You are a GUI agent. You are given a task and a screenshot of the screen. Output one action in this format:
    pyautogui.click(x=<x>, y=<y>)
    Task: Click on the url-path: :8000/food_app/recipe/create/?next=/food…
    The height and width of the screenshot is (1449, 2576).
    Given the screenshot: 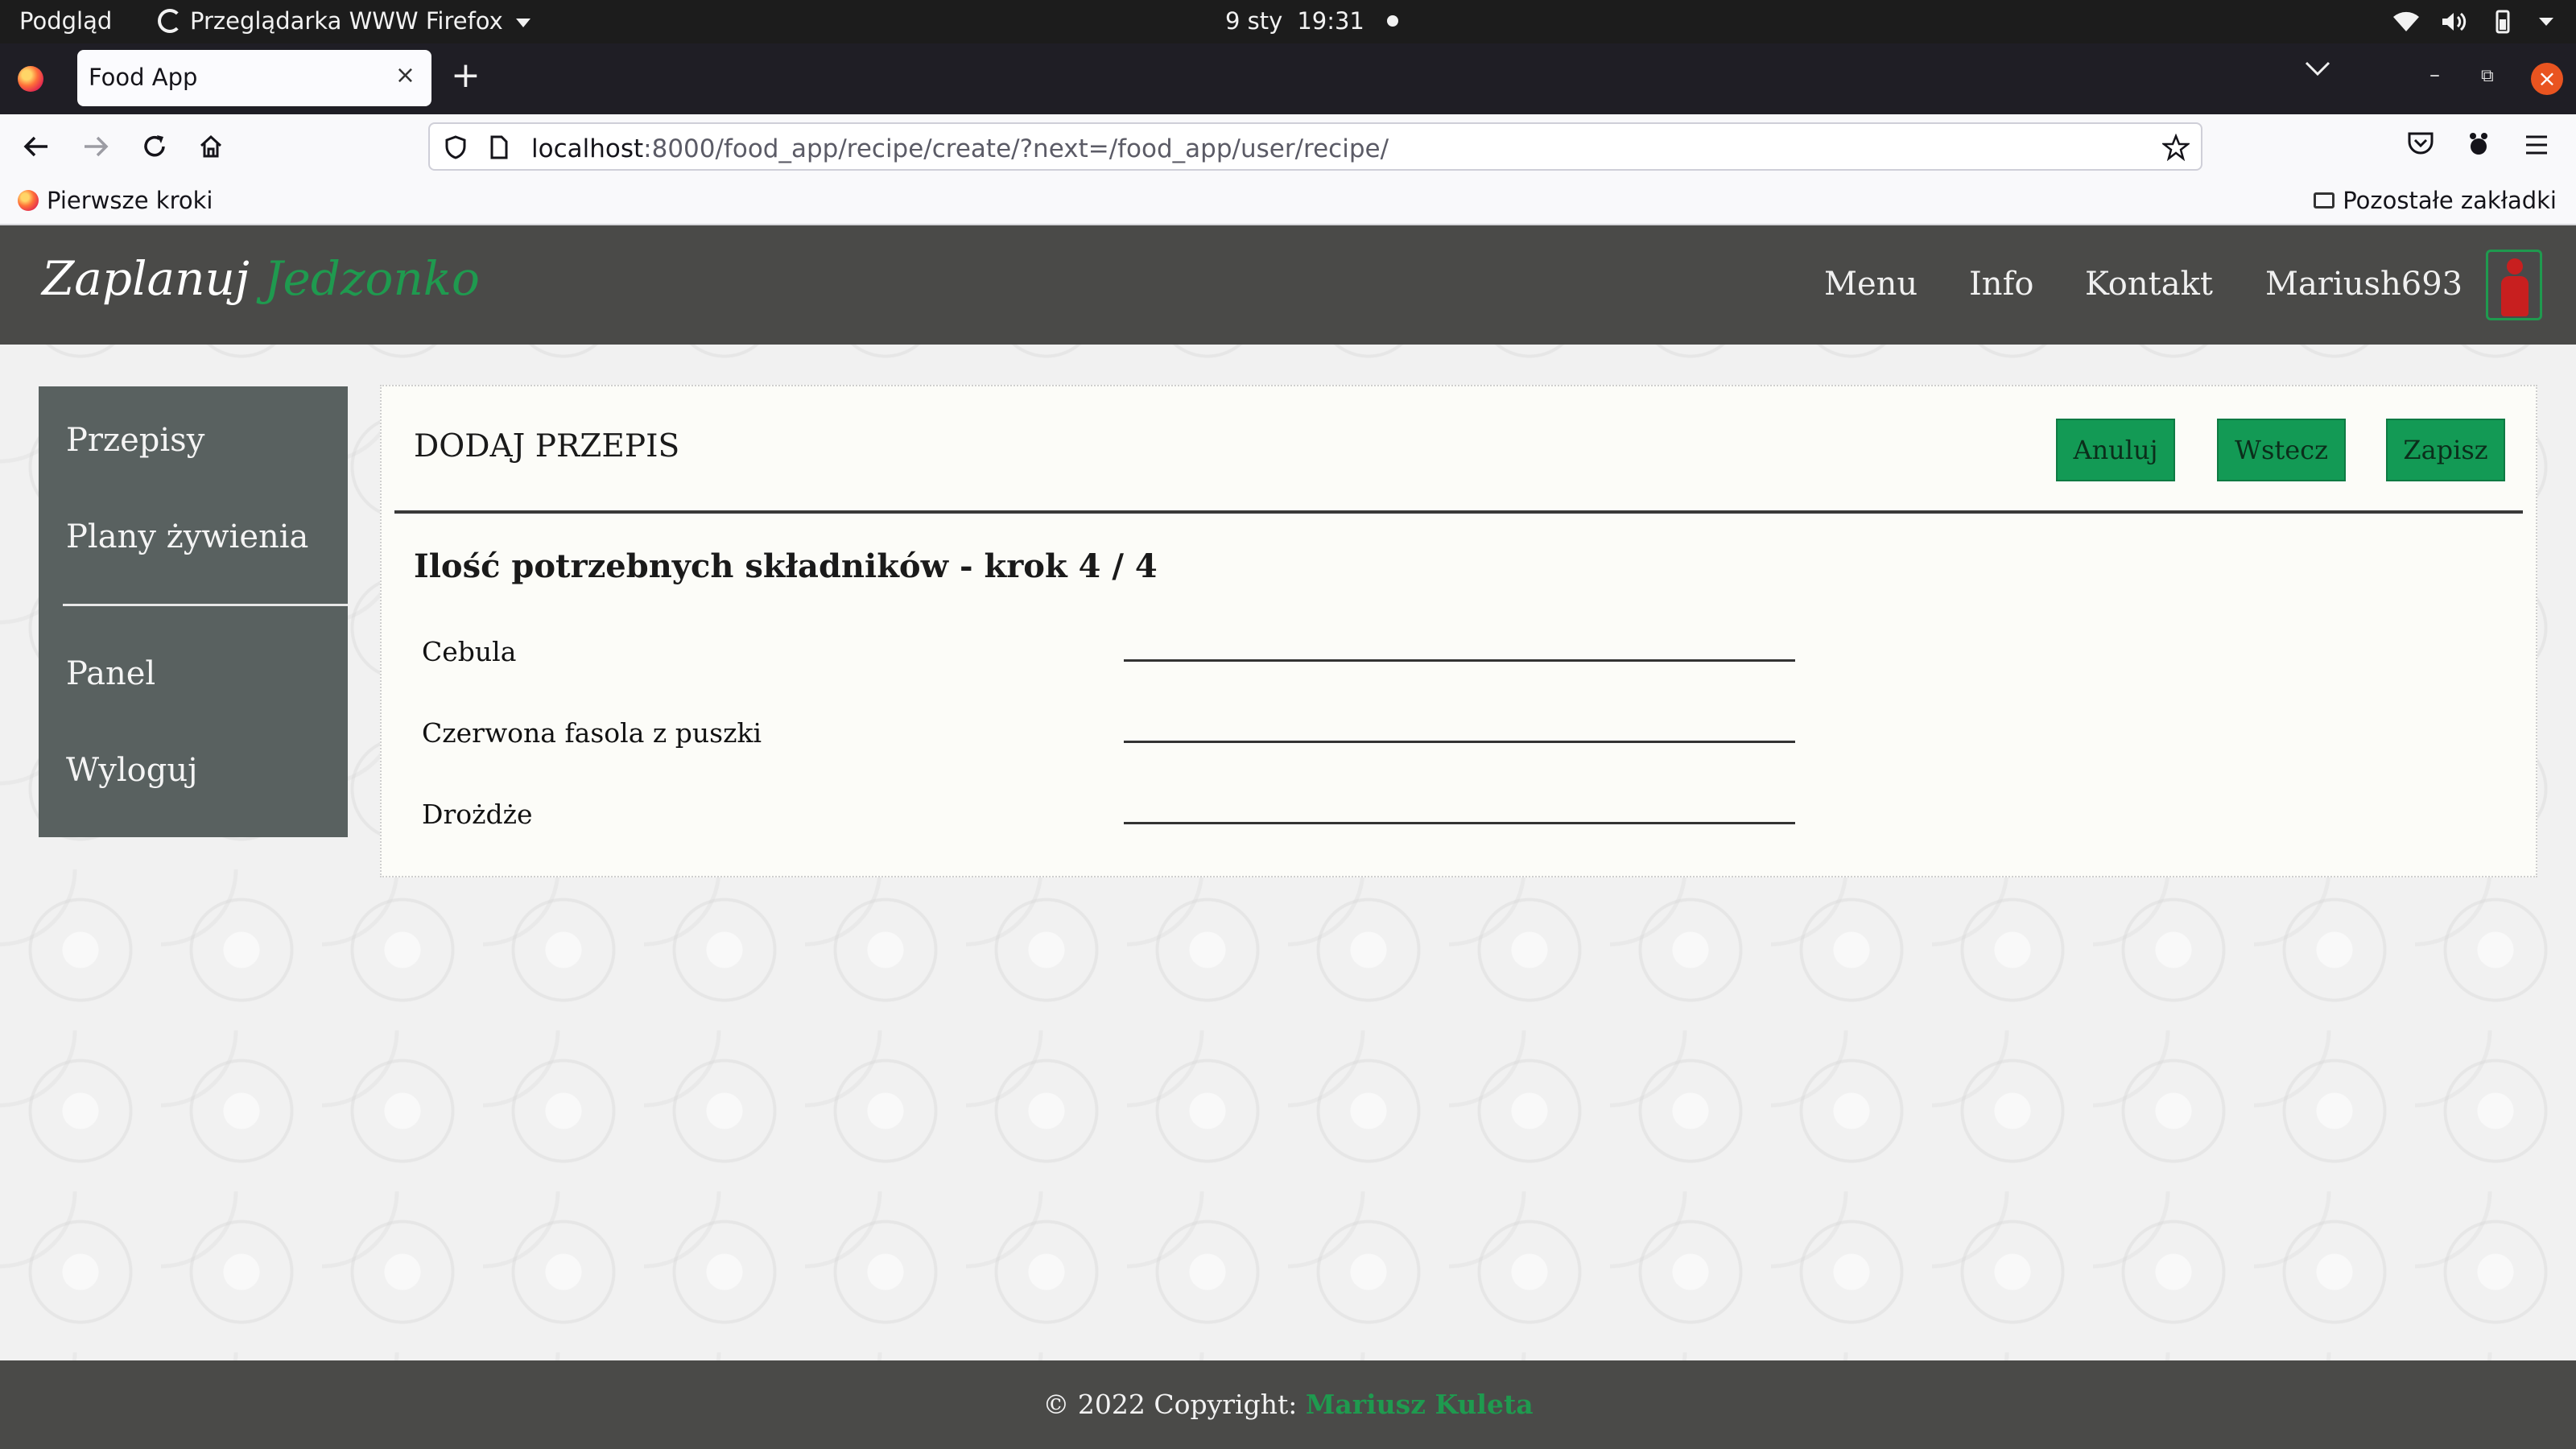 What is the action you would take?
    pyautogui.click(x=1016, y=148)
    